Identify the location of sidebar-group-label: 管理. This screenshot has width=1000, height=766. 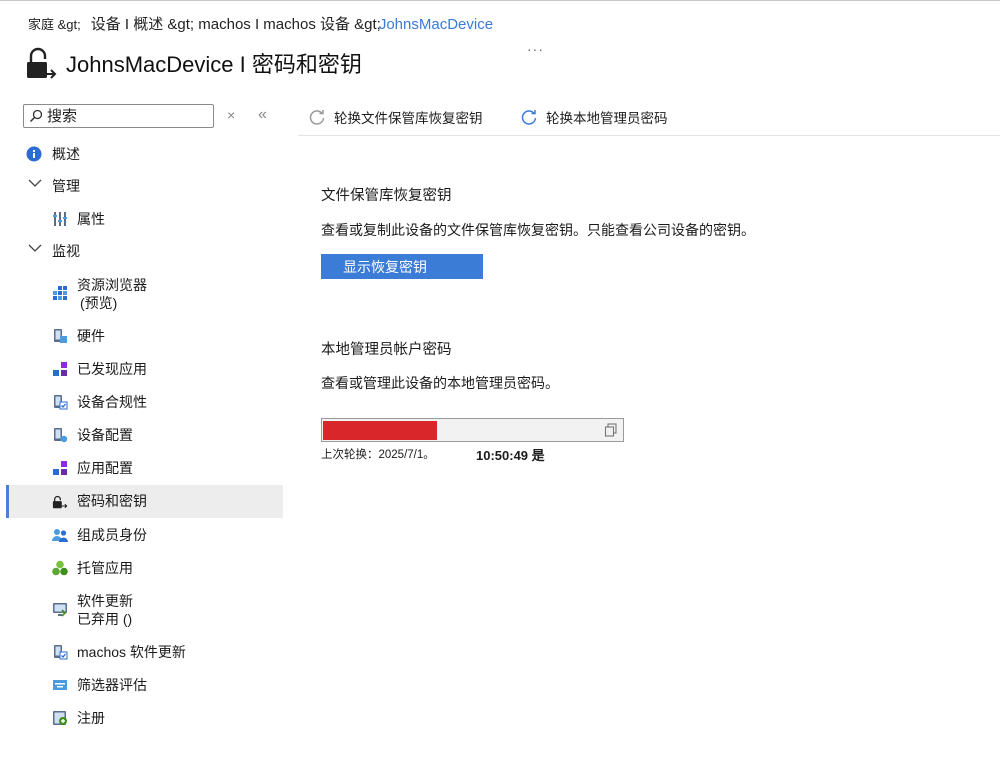
(66, 186).